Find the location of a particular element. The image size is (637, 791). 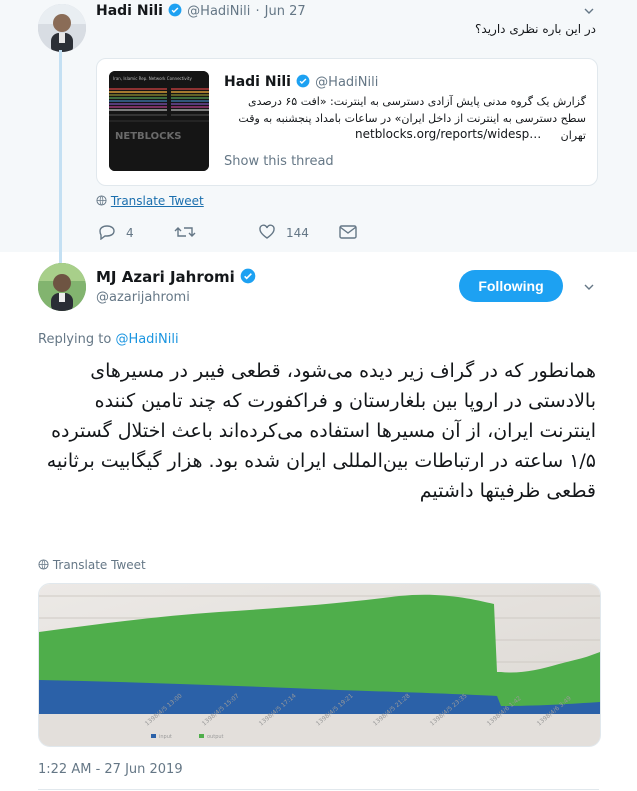

parent-avatar is located at coordinates (62, 28).